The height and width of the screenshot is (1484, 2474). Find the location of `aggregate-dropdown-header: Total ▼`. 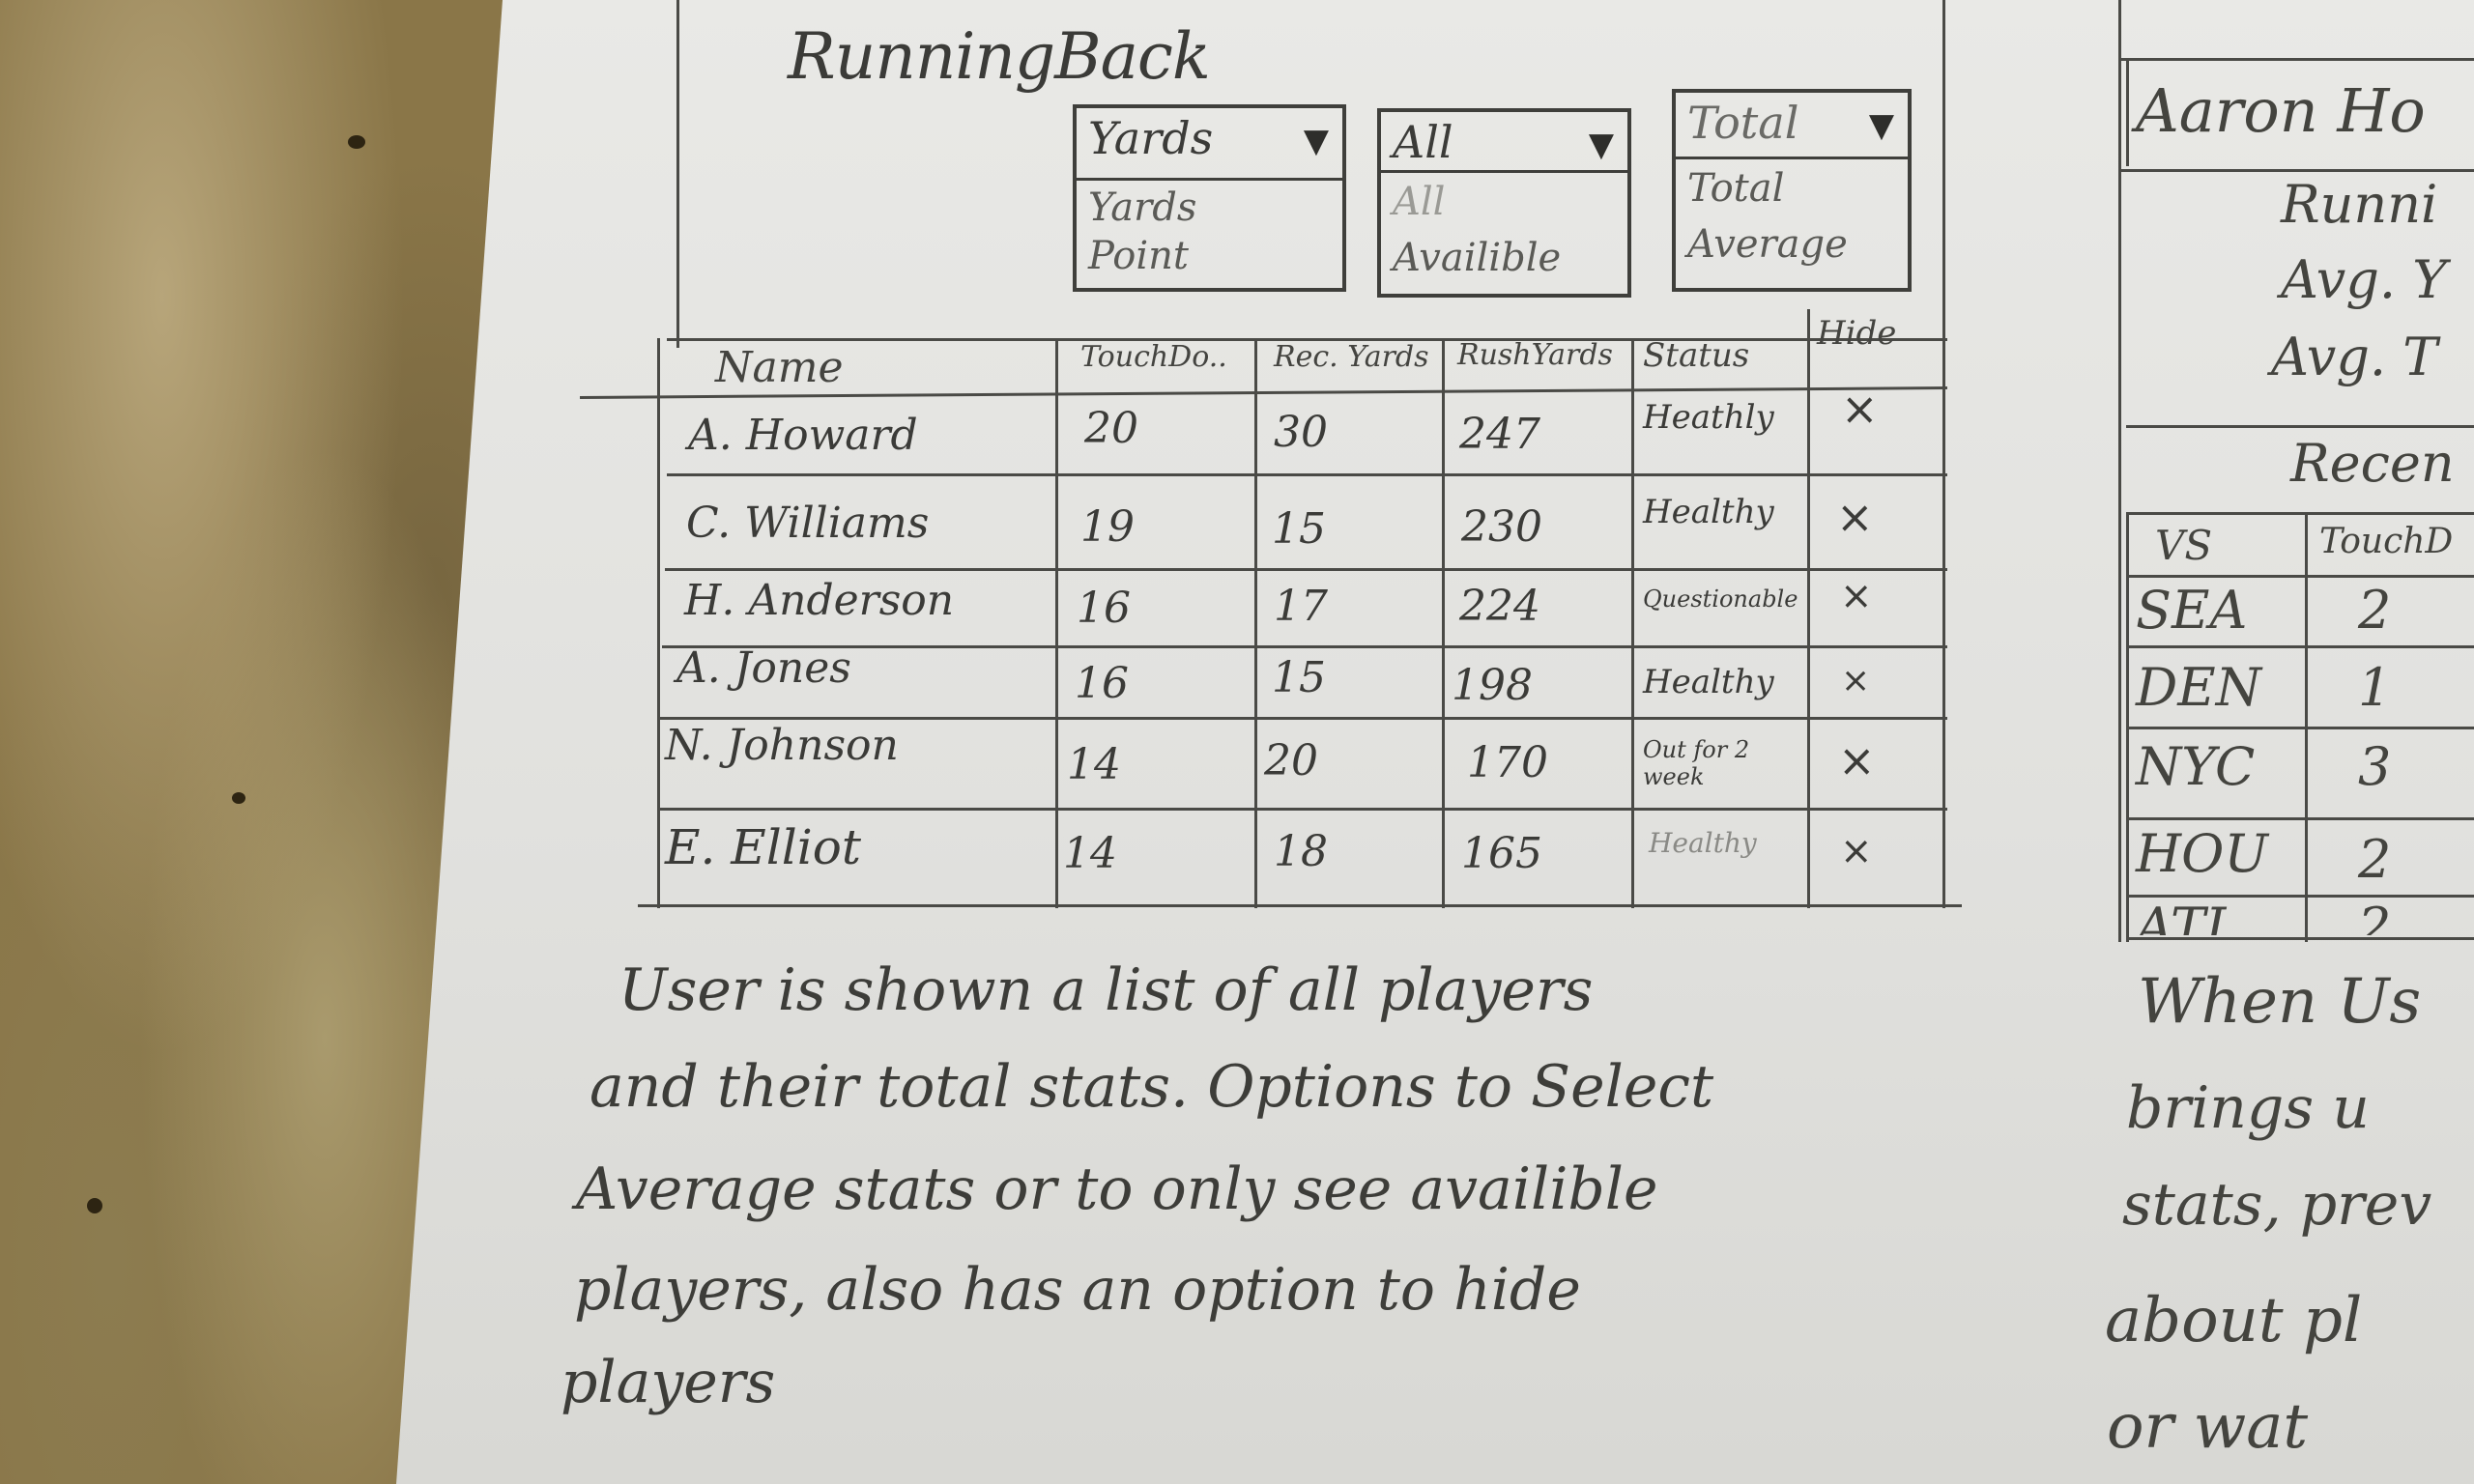

aggregate-dropdown-header: Total ▼ is located at coordinates (1792, 126).